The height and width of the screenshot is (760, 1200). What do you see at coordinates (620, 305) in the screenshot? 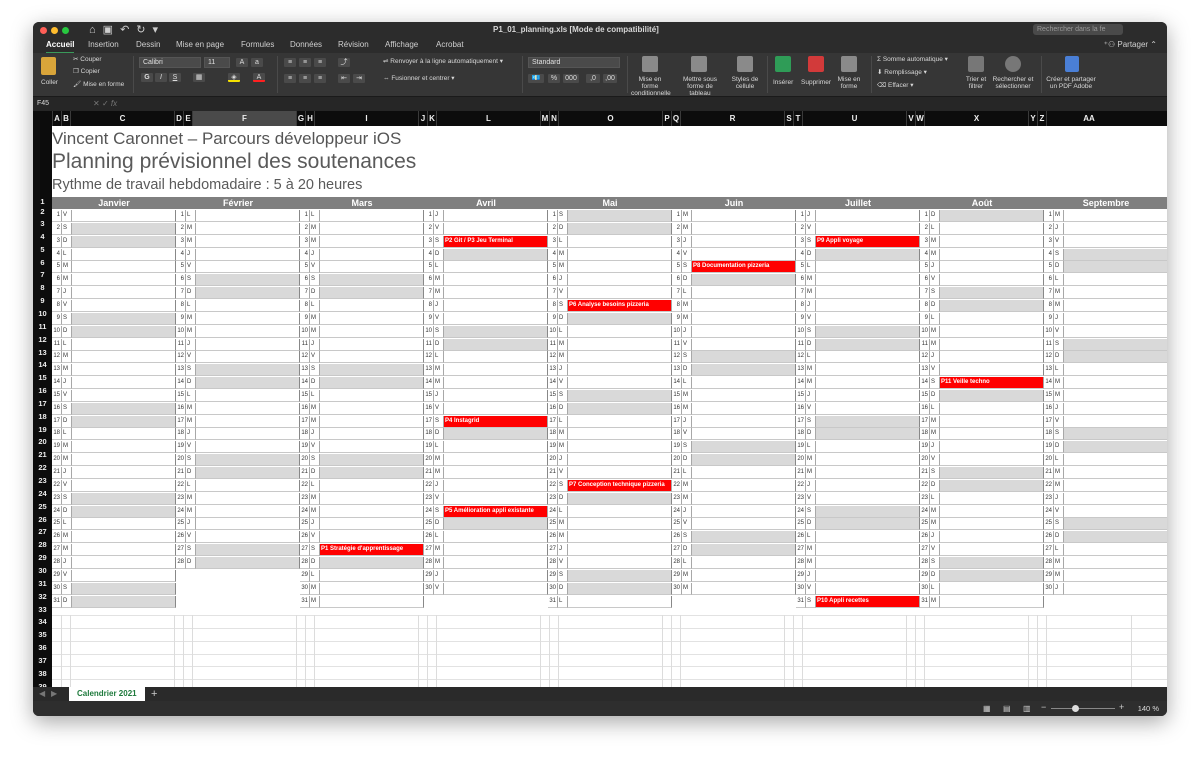
I see `event-cell: P6 Analyse besoins pizzeria` at bounding box center [620, 305].